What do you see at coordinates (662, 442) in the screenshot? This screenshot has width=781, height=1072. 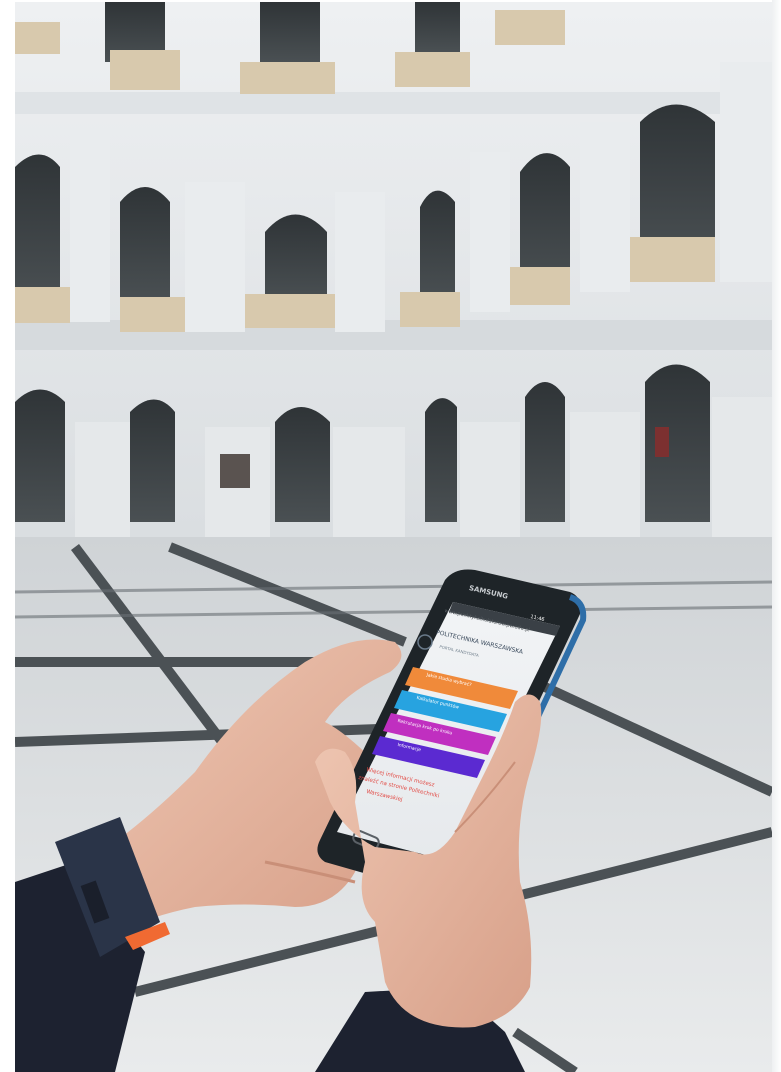 I see `red-box` at bounding box center [662, 442].